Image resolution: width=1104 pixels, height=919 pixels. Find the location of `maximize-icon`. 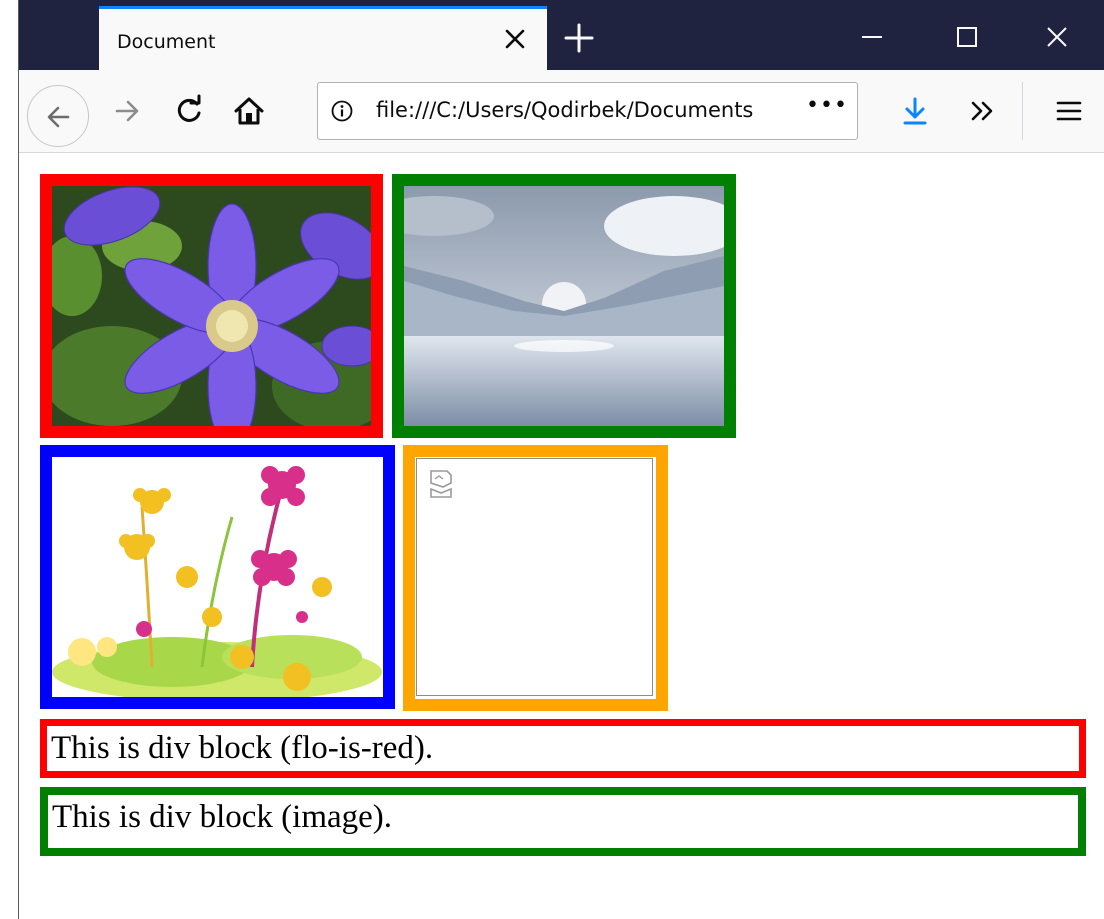

maximize-icon is located at coordinates (967, 37).